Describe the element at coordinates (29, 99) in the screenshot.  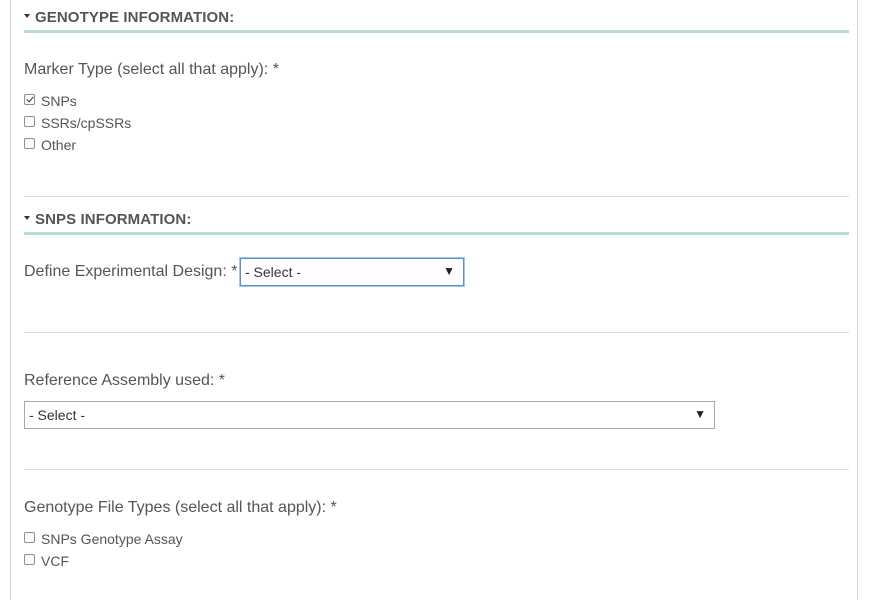
I see `snps-checkbox` at that location.